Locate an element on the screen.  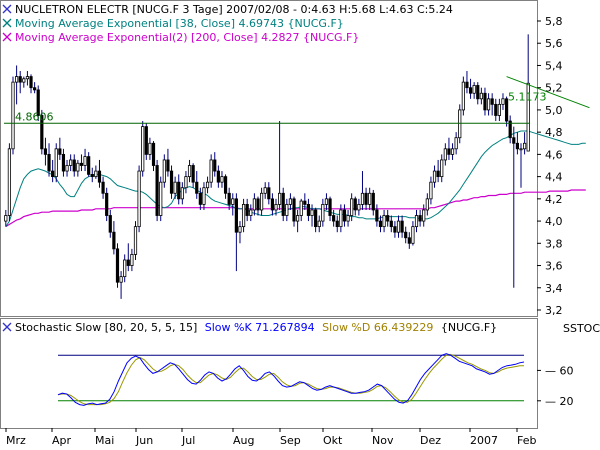
price-y-tick-label: 4,4 is located at coordinates (554, 177).